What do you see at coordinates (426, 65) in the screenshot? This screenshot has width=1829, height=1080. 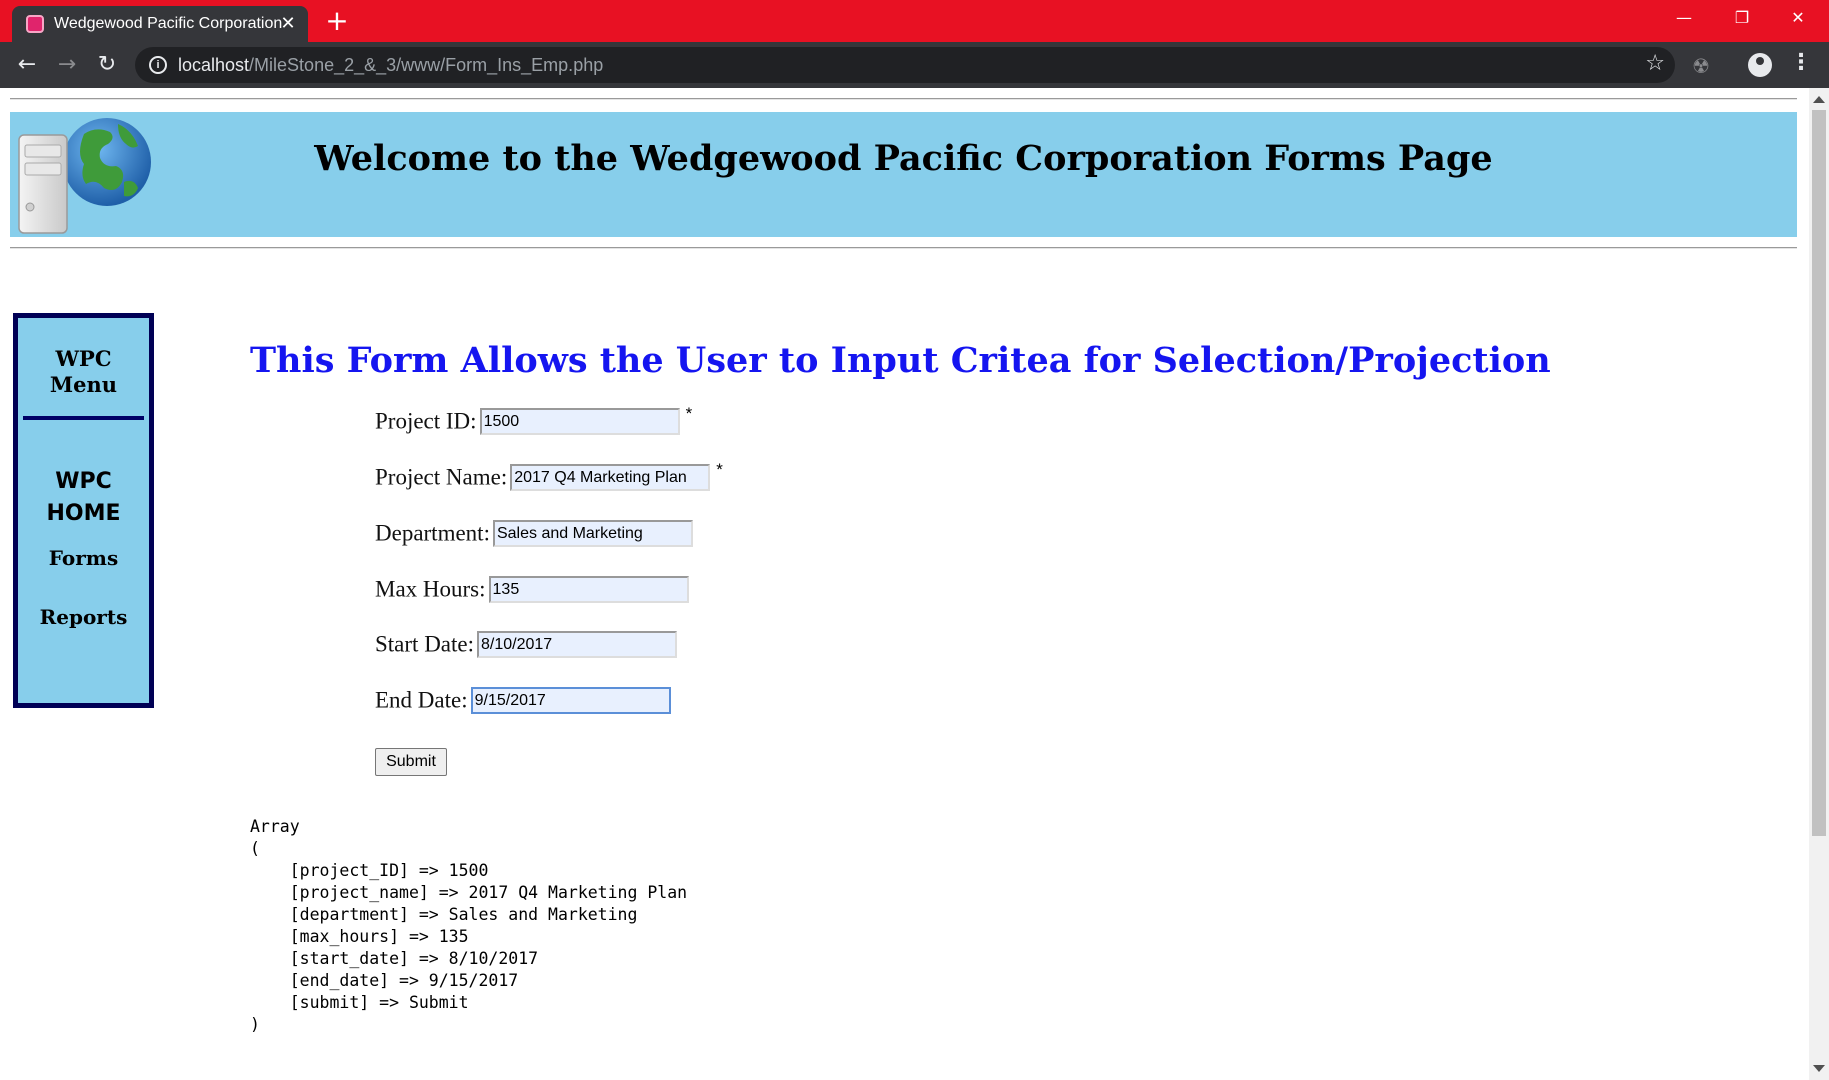 I see `url-path: /MileStone_2_&_3/www/Form_Ins_Emp.php` at bounding box center [426, 65].